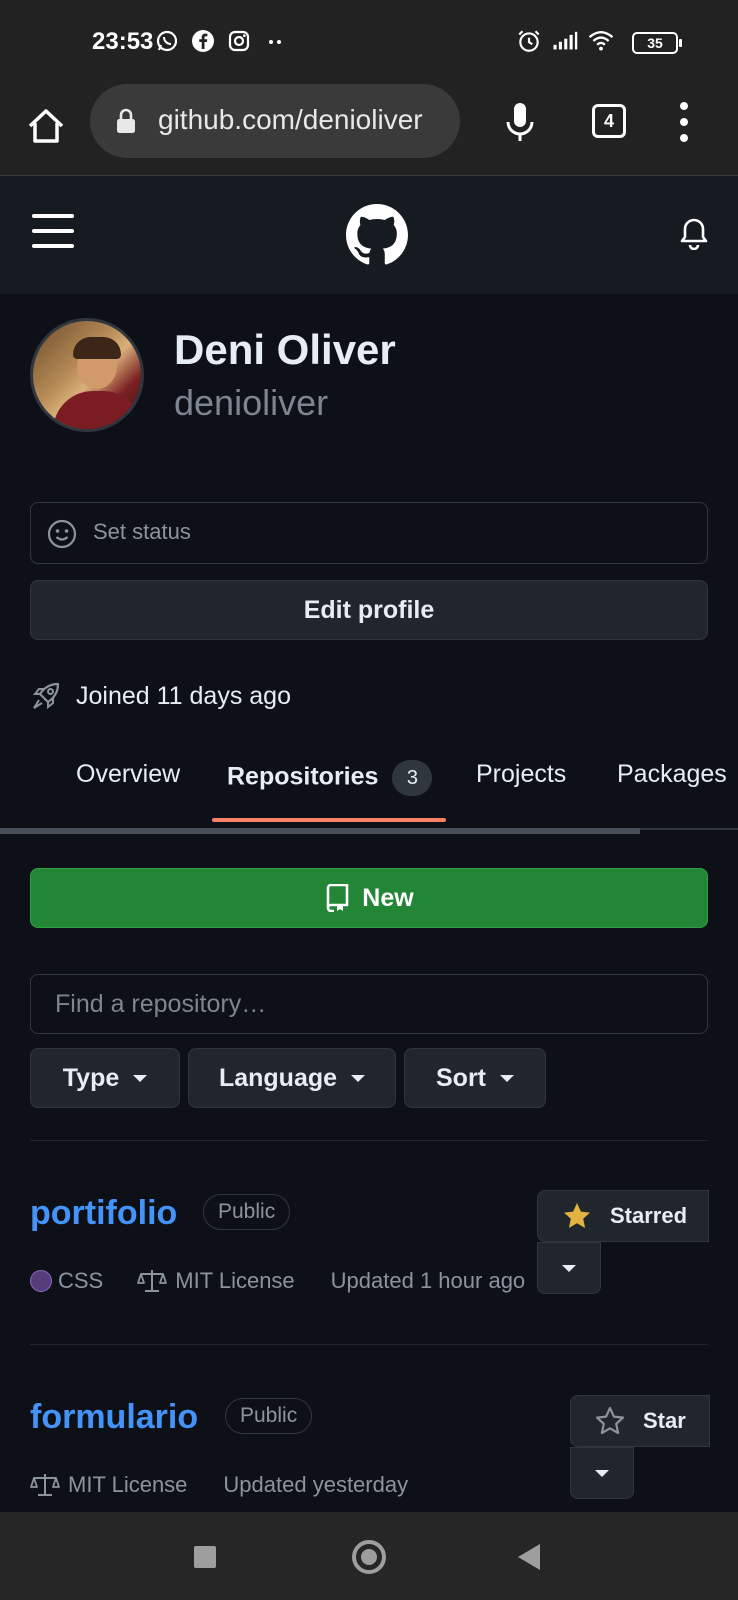 The width and height of the screenshot is (738, 1600). I want to click on url-text: github.com/denioliver, so click(304, 120).